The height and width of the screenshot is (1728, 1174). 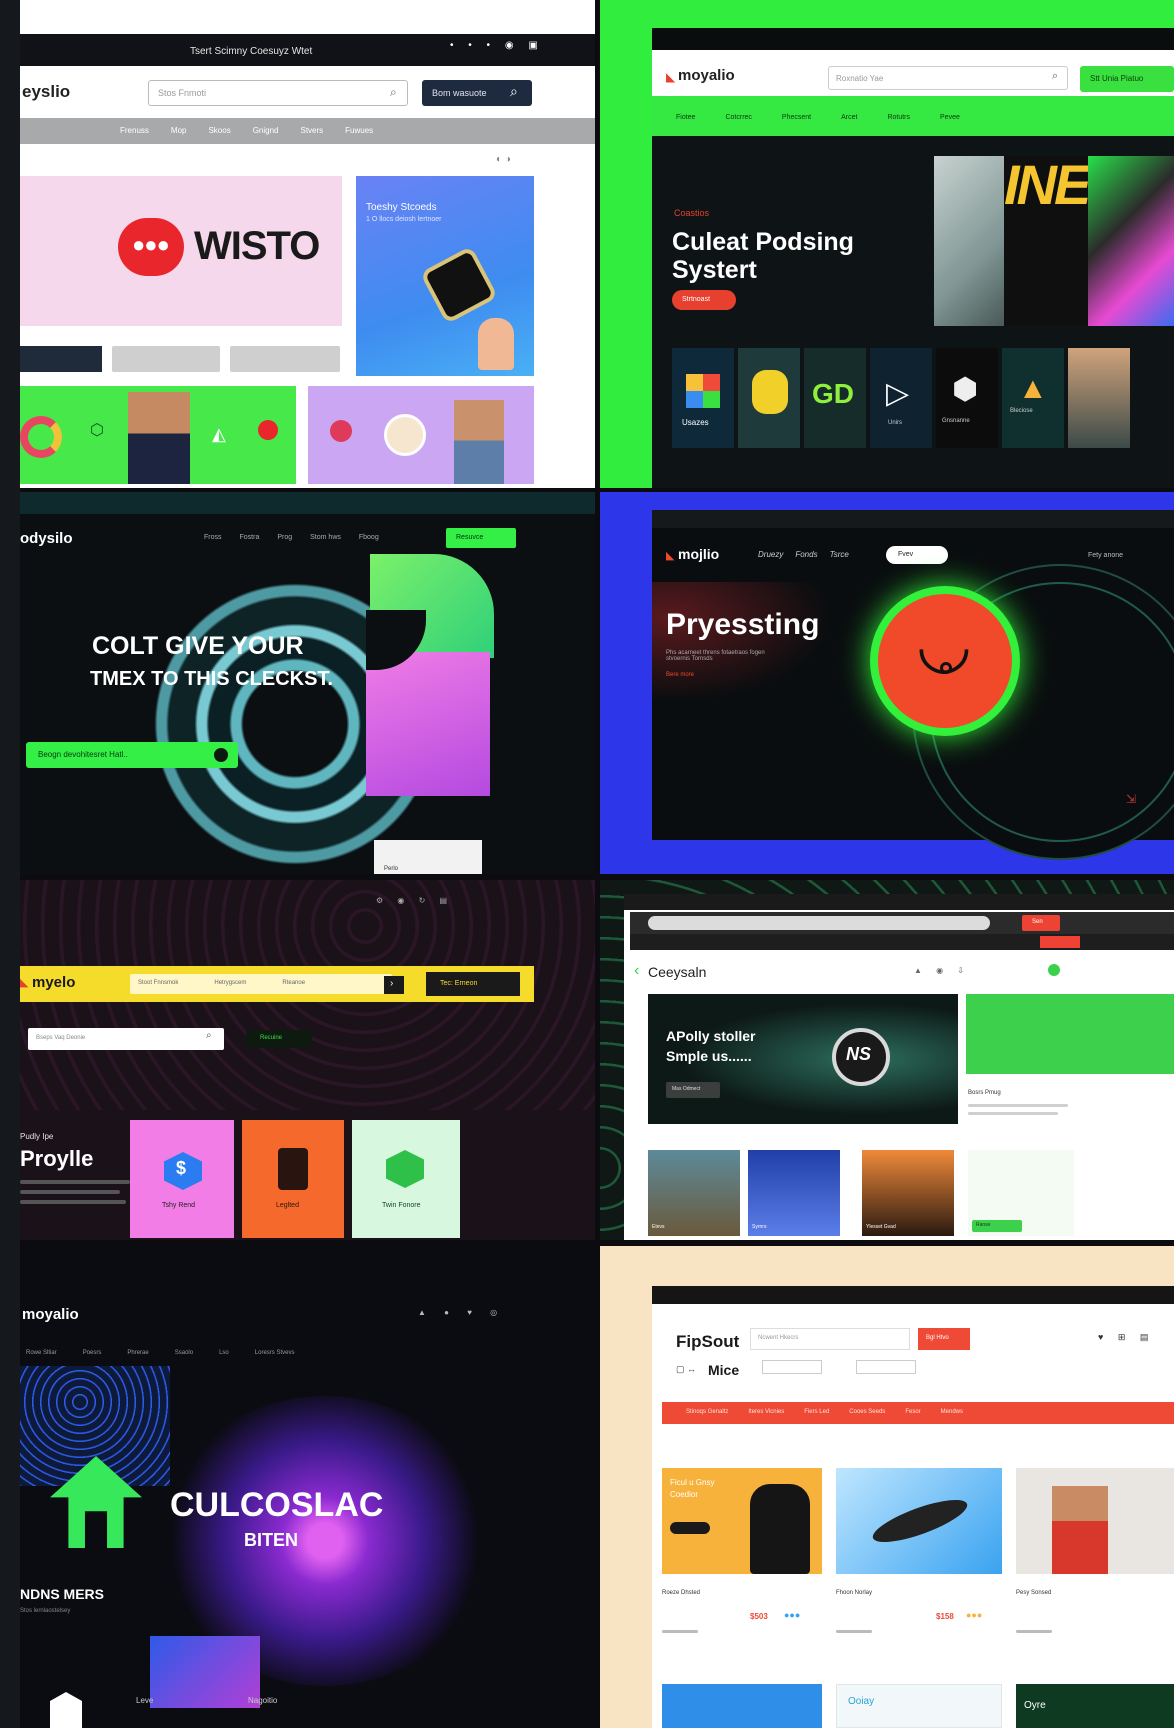 I want to click on nav-item: Rowe Sltiar, so click(x=41, y=1353).